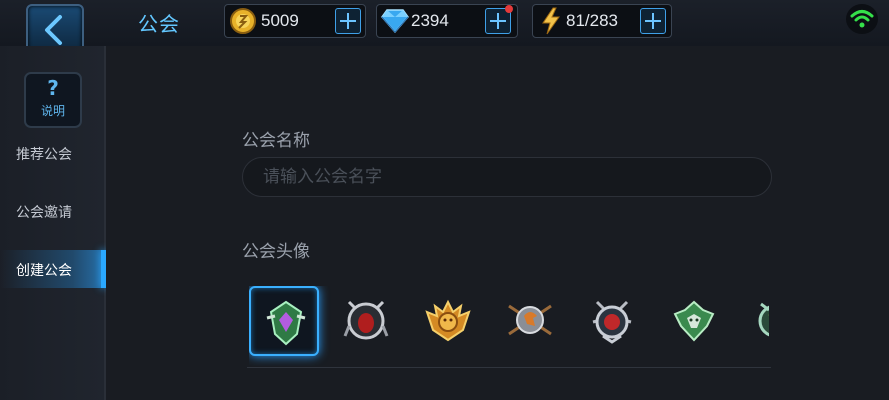  I want to click on sidebar-item-label: 推荐公会, so click(44, 155).